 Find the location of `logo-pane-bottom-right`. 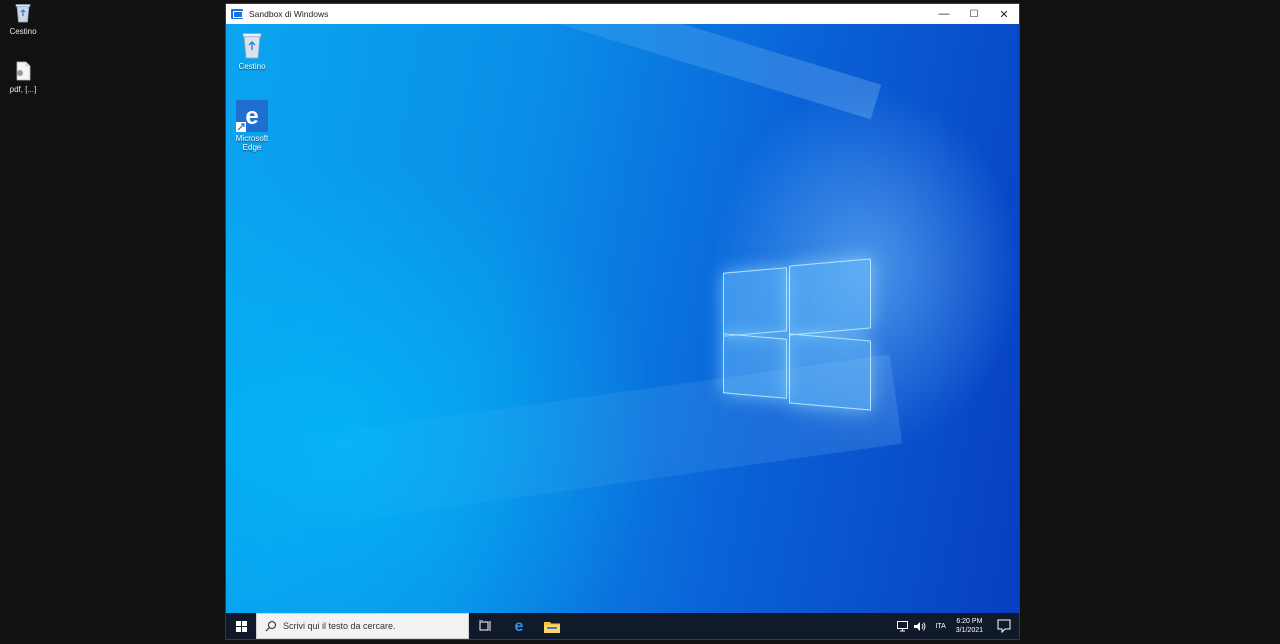

logo-pane-bottom-right is located at coordinates (830, 372).